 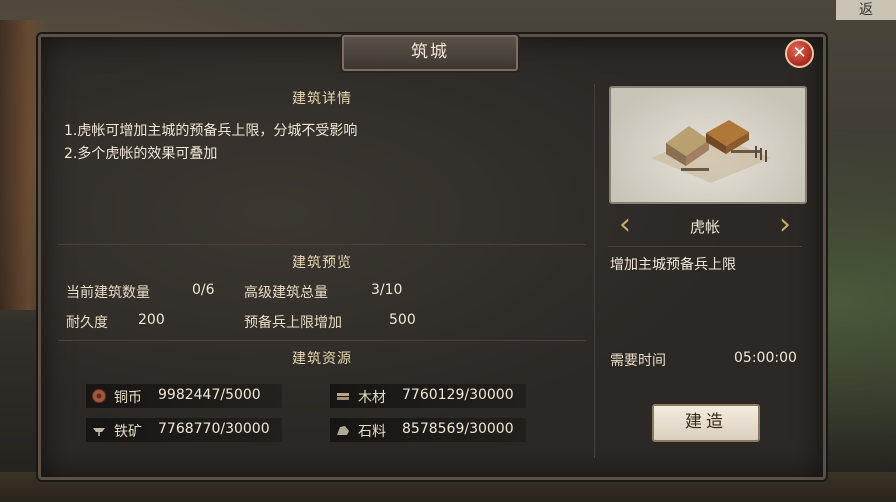 I want to click on stat-label-durability: 耐久度, so click(x=87, y=323).